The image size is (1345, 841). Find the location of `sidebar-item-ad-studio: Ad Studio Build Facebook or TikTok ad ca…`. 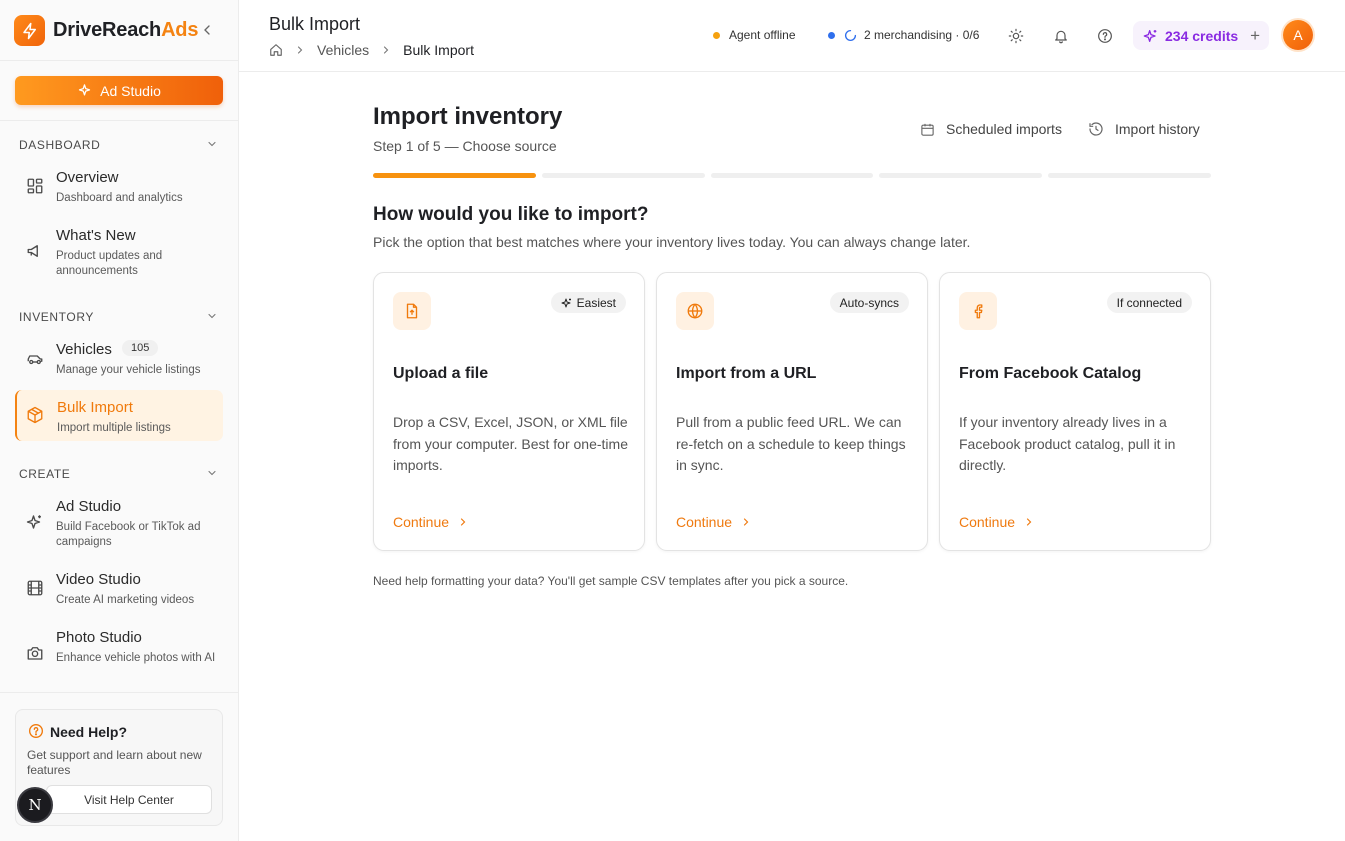

sidebar-item-ad-studio: Ad Studio Build Facebook or TikTok ad ca… is located at coordinates (119, 524).